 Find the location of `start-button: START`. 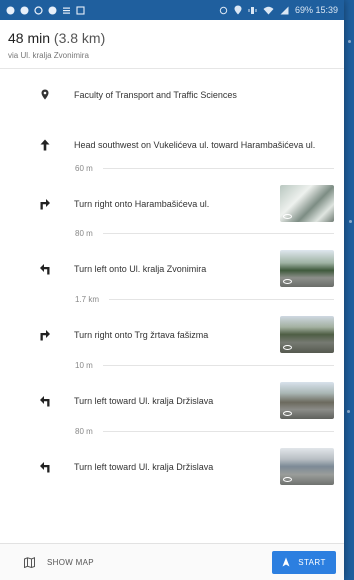

start-button: START is located at coordinates (304, 562).